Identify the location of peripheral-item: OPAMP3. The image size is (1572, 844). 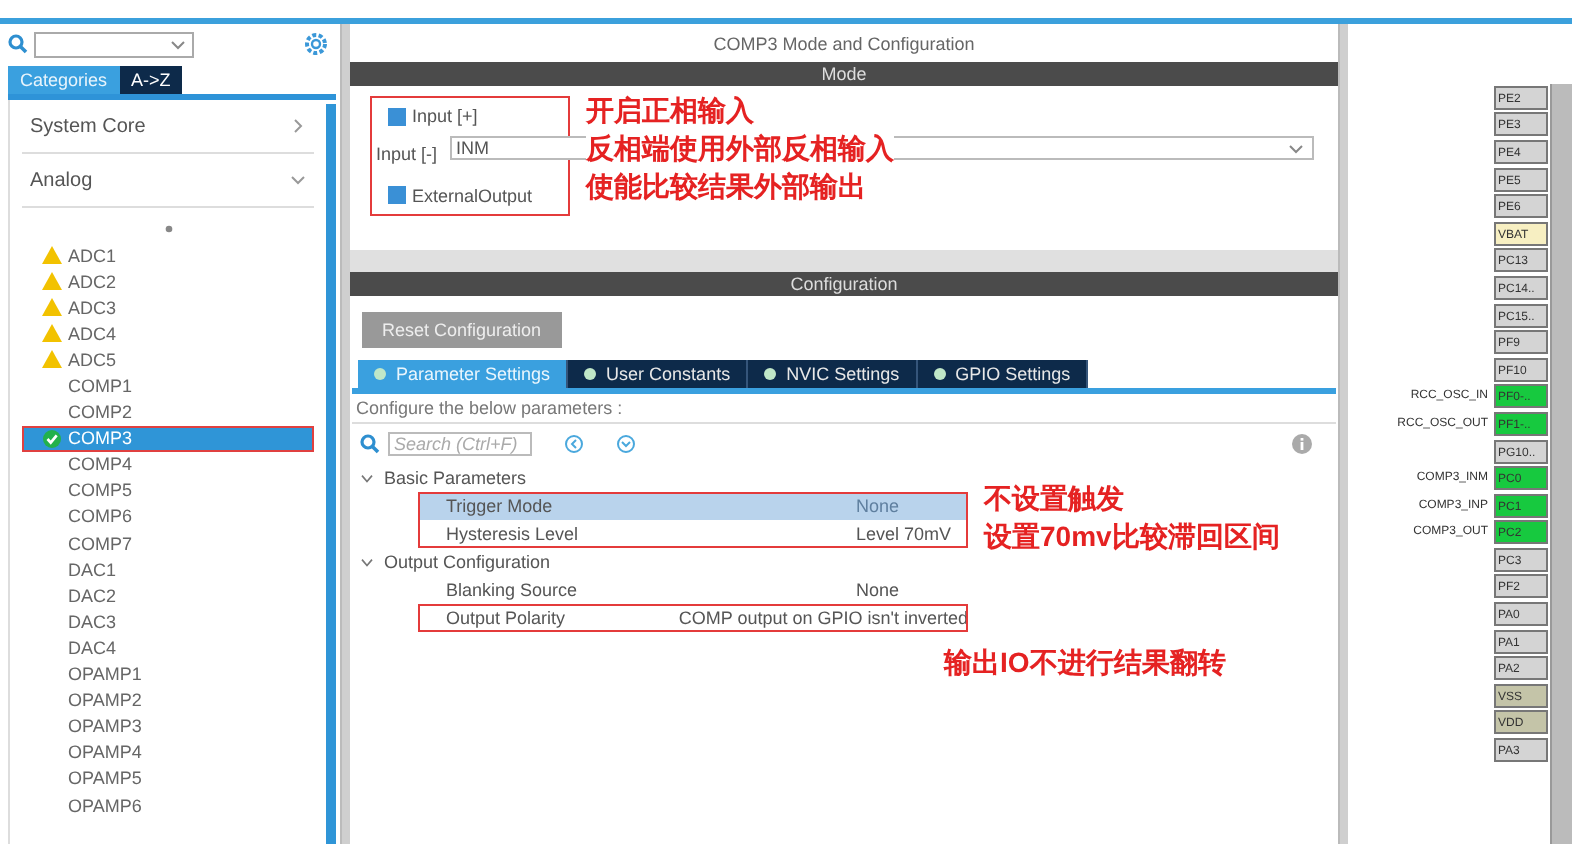
(168, 726).